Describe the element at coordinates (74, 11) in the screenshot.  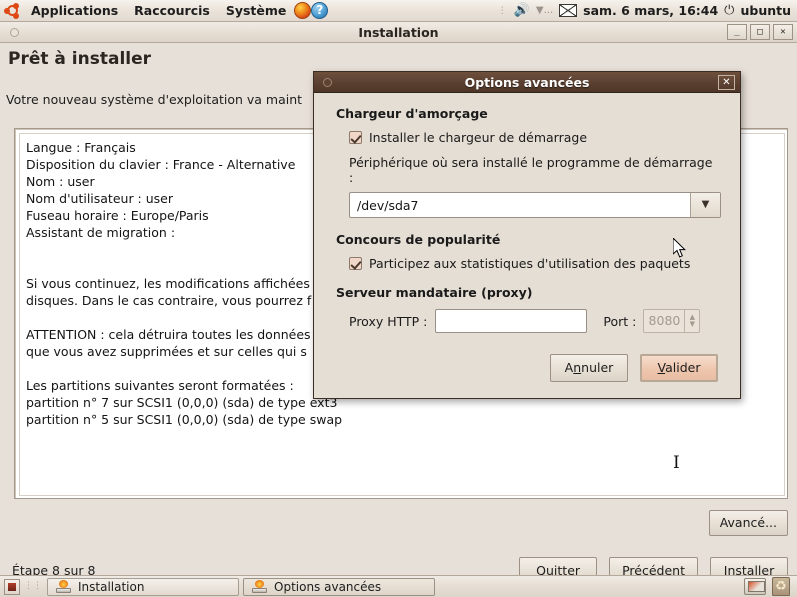
I see `menu-applications: Applications` at that location.